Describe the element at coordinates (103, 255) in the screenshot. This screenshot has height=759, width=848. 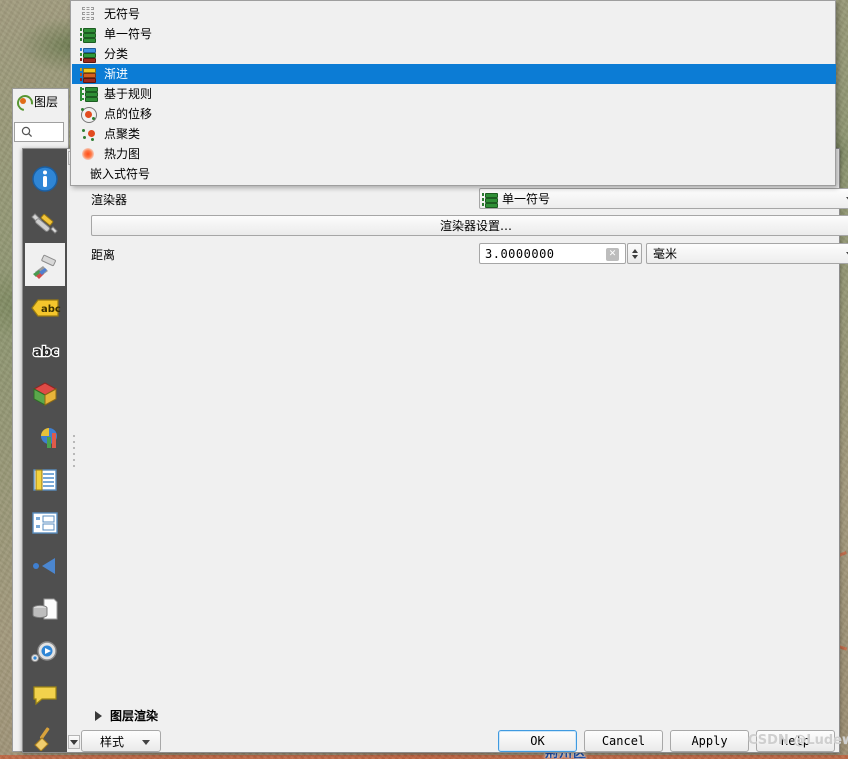
I see `distance-label: 距离` at that location.